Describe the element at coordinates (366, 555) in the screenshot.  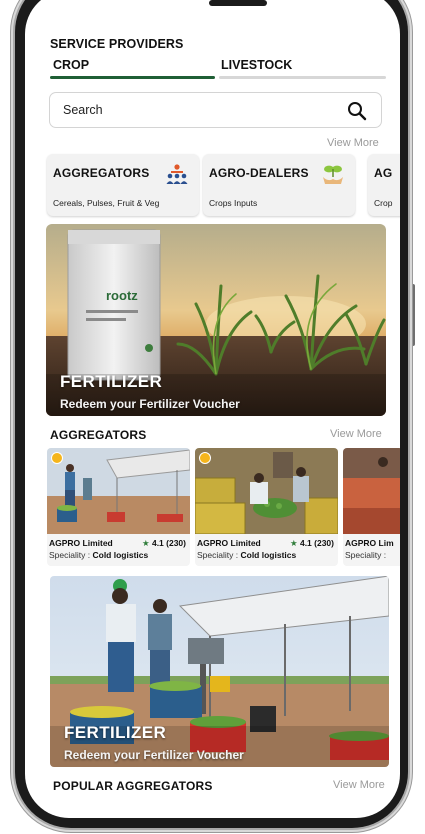
I see `provider-speciality: Speciality :` at that location.